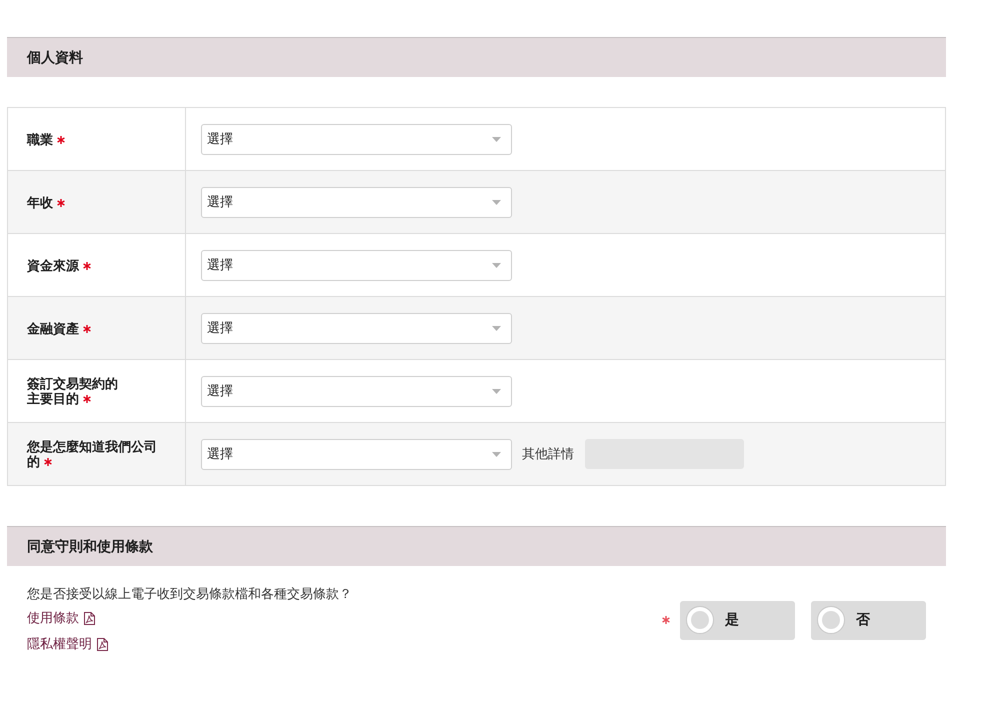 The width and height of the screenshot is (987, 702). What do you see at coordinates (548, 454) in the screenshot?
I see `other-details-label: 其他詳情` at bounding box center [548, 454].